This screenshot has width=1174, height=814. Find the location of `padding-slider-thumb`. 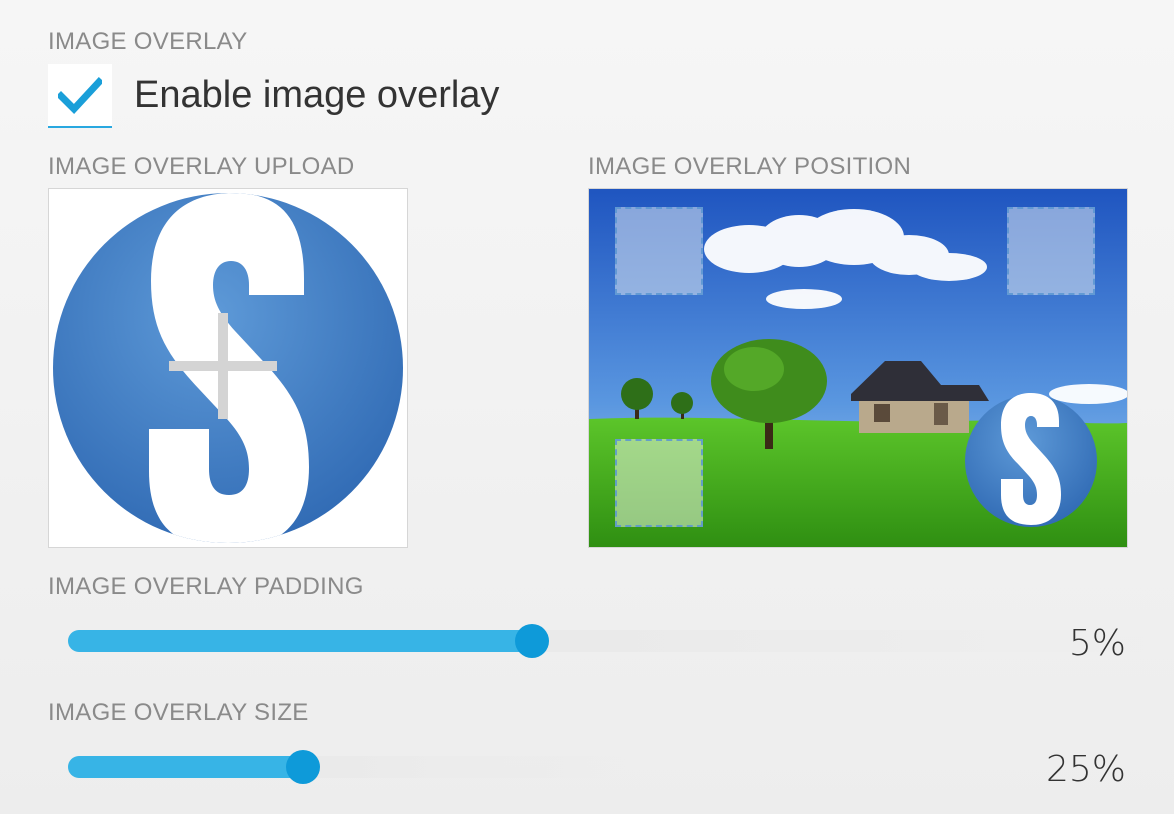

padding-slider-thumb is located at coordinates (532, 641).